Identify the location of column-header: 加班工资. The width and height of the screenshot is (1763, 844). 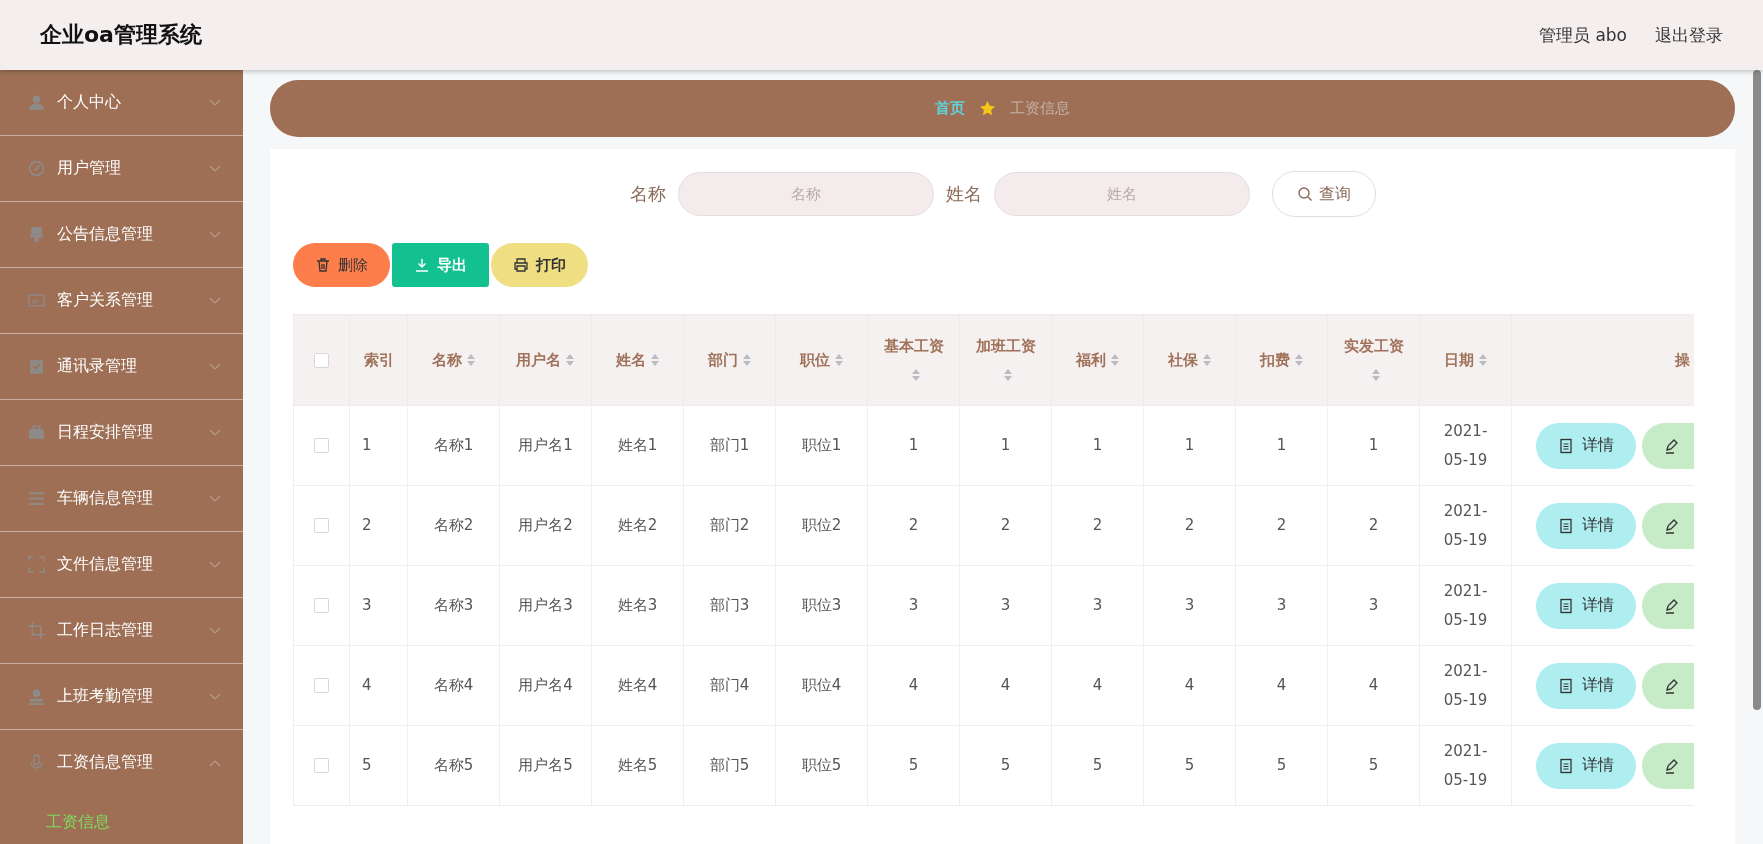
(1005, 345).